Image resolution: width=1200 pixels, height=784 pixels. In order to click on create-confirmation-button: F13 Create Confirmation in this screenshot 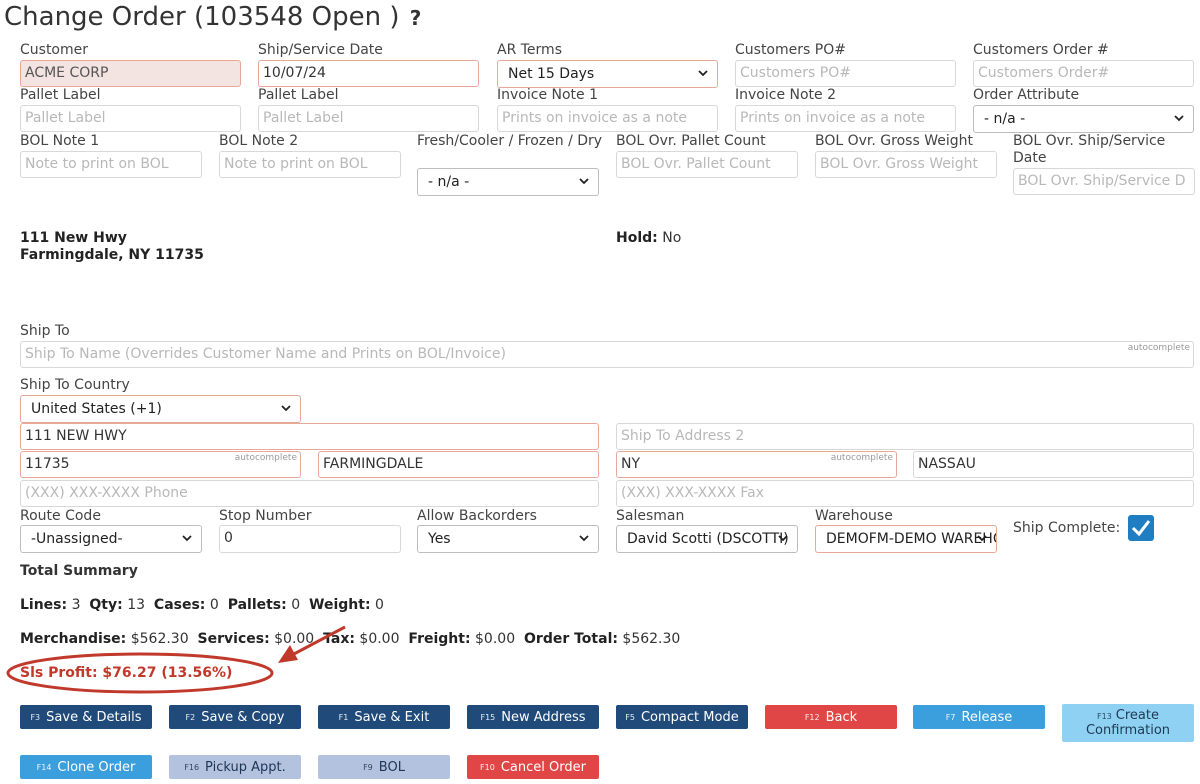, I will do `click(1128, 723)`.